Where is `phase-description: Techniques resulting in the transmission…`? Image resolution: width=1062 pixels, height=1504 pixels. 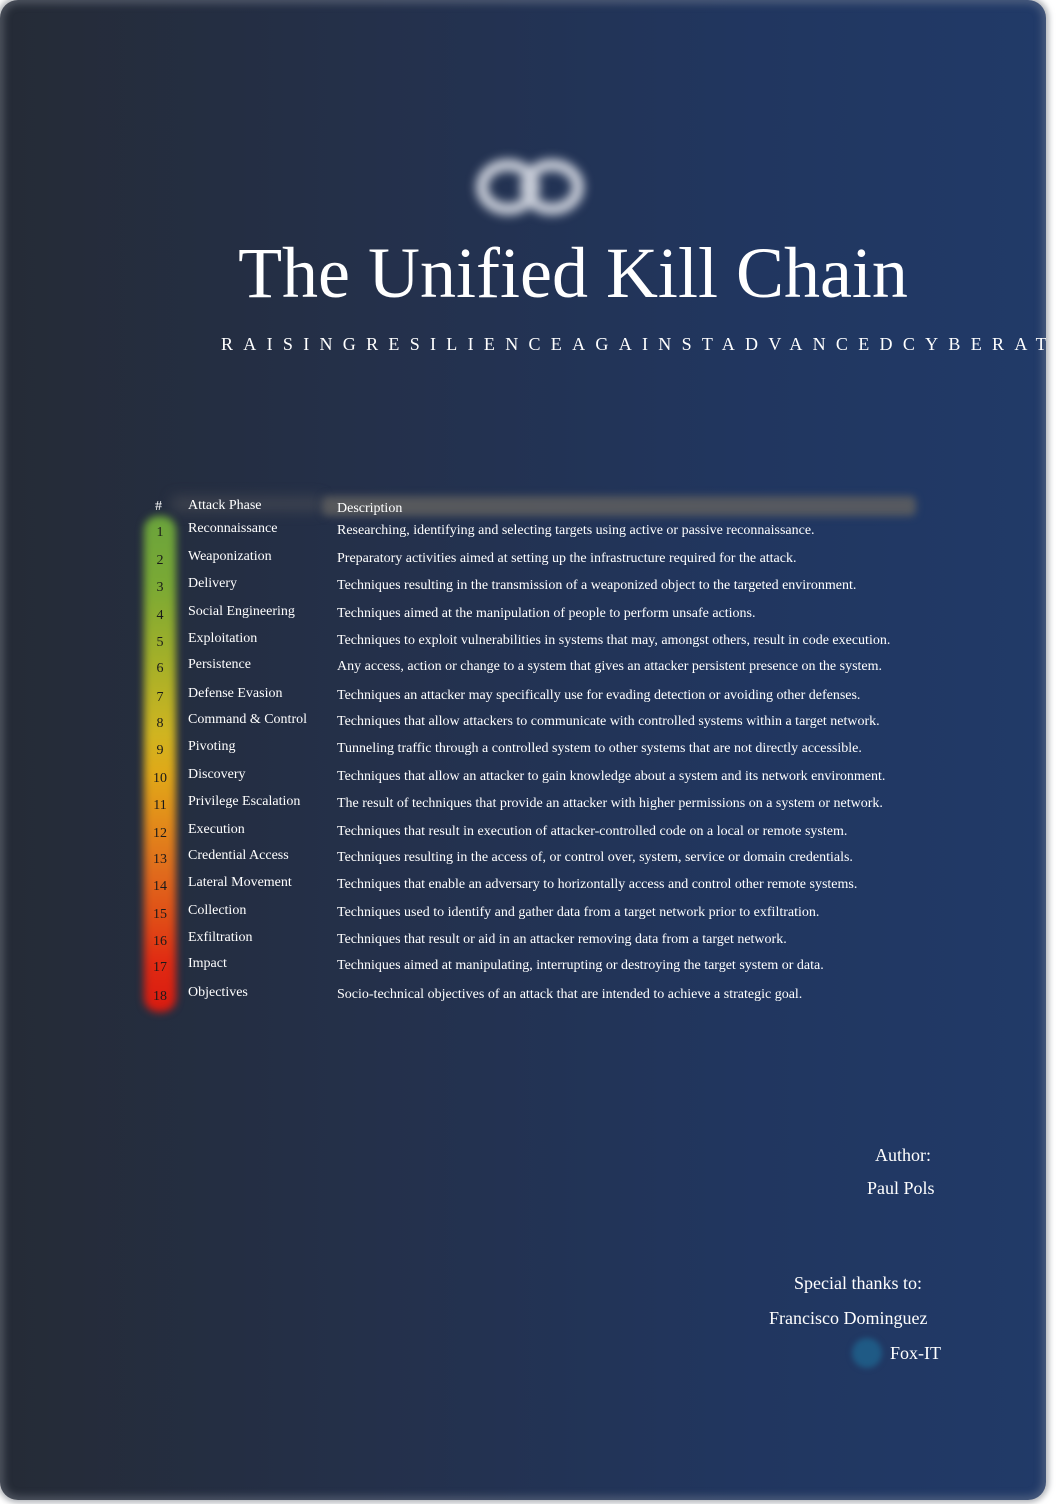 phase-description: Techniques resulting in the transmission… is located at coordinates (597, 585).